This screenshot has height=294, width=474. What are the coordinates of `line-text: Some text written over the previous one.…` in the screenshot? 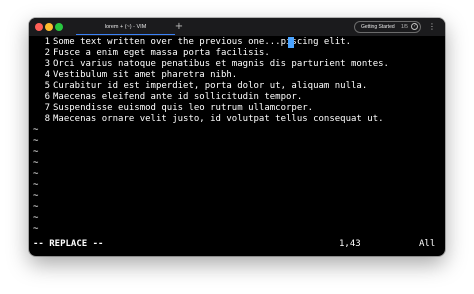 It's located at (202, 42).